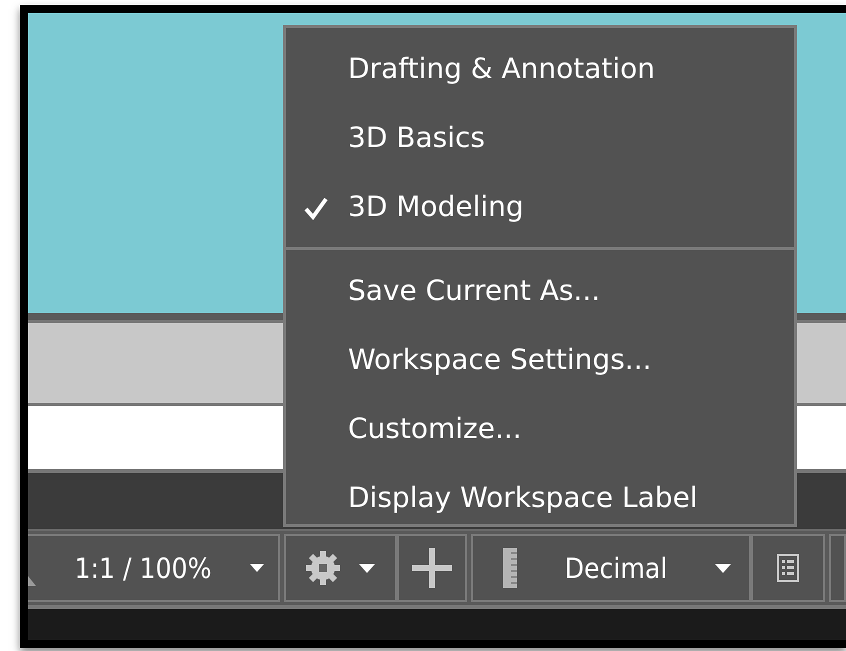 This screenshot has width=846, height=651. I want to click on add-button, so click(432, 568).